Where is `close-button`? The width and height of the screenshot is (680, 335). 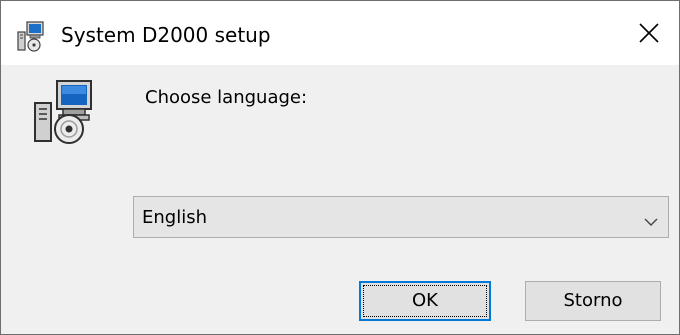 close-button is located at coordinates (648, 33).